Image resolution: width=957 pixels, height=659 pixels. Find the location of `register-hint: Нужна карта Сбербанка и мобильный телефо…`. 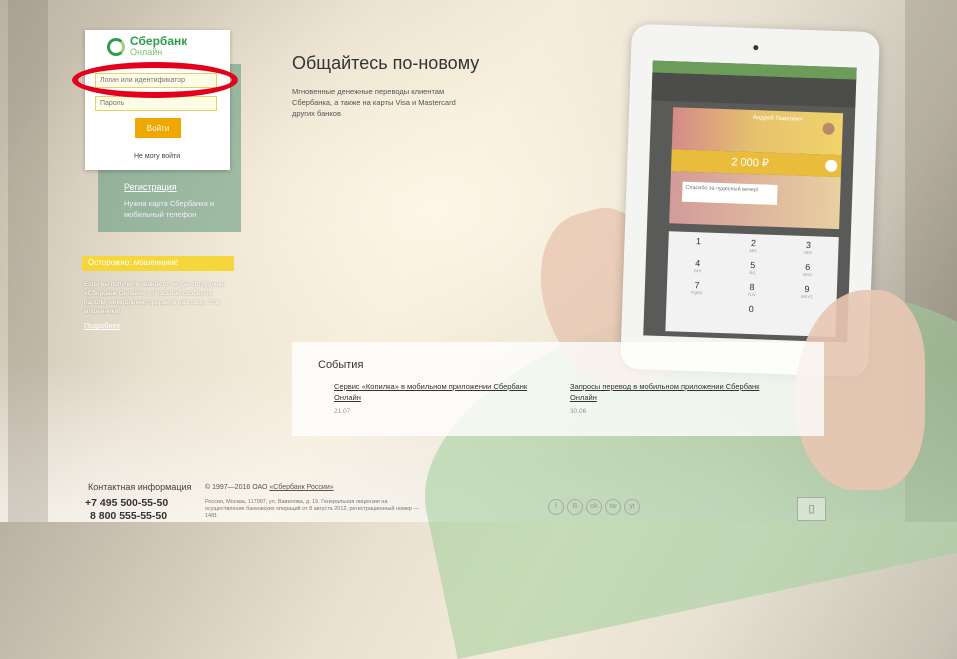

register-hint: Нужна карта Сбербанка и мобильный телефо… is located at coordinates (169, 209).